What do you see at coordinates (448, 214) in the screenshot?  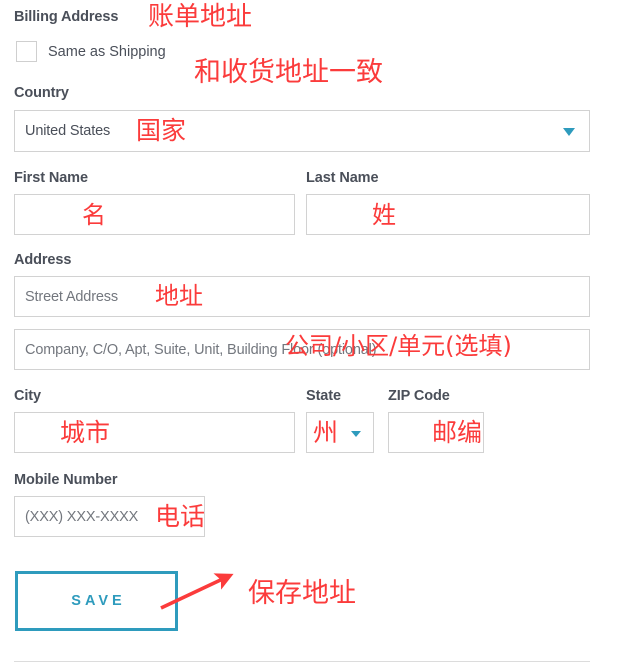 I see `last-name-input` at bounding box center [448, 214].